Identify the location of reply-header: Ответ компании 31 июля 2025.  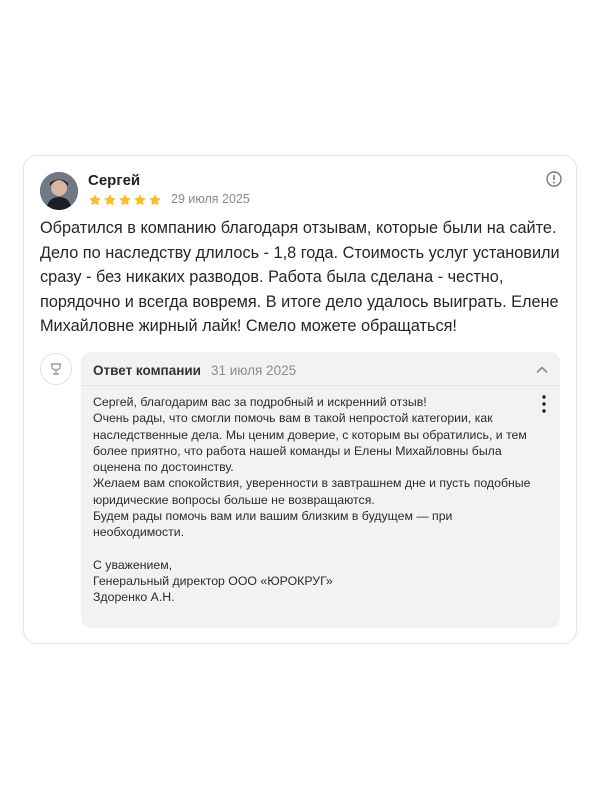
(194, 370).